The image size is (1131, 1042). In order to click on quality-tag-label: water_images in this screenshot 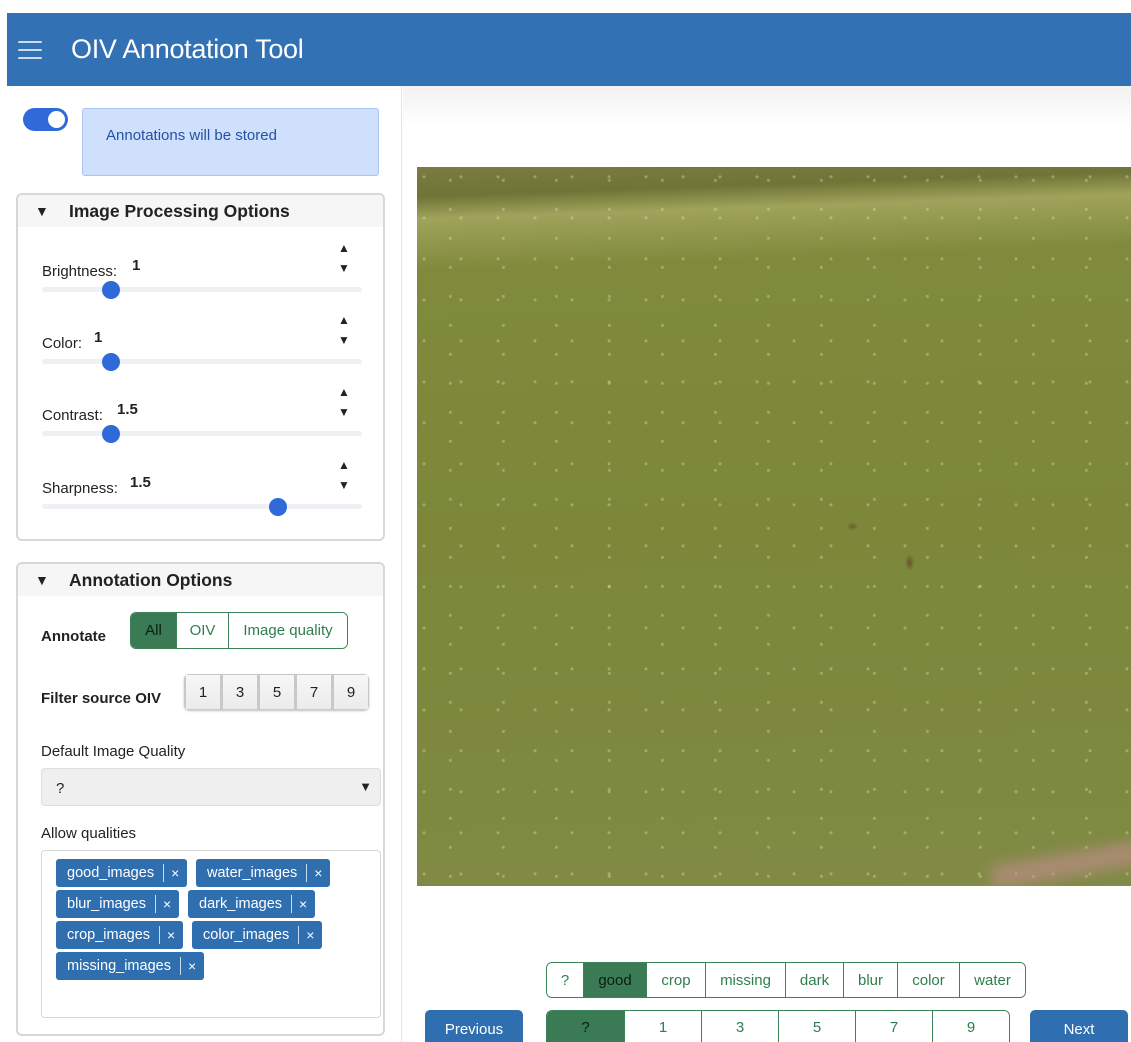, I will do `click(252, 873)`.